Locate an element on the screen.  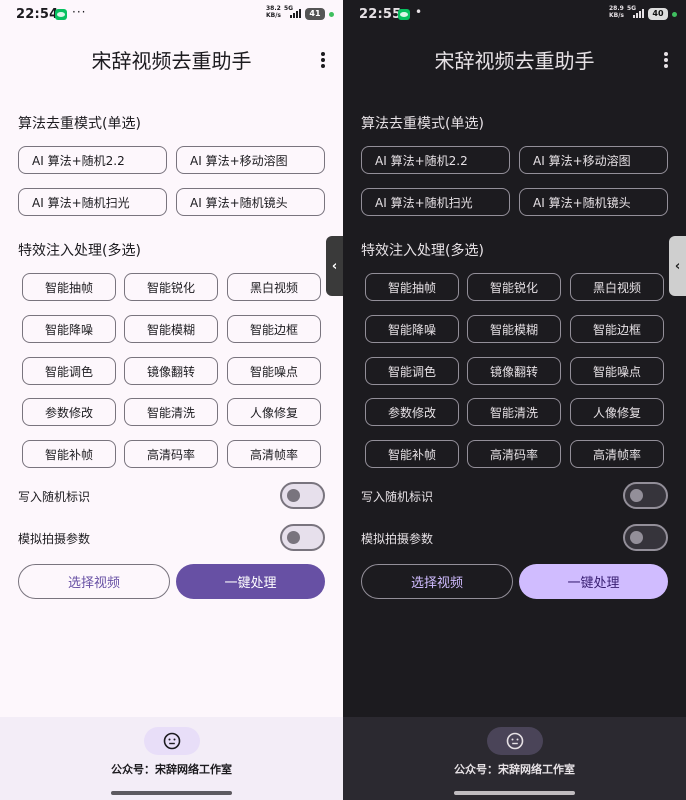
status-bar: 22:55 • 28.9 KB/s 5G 40 is located at coordinates (514, 15).